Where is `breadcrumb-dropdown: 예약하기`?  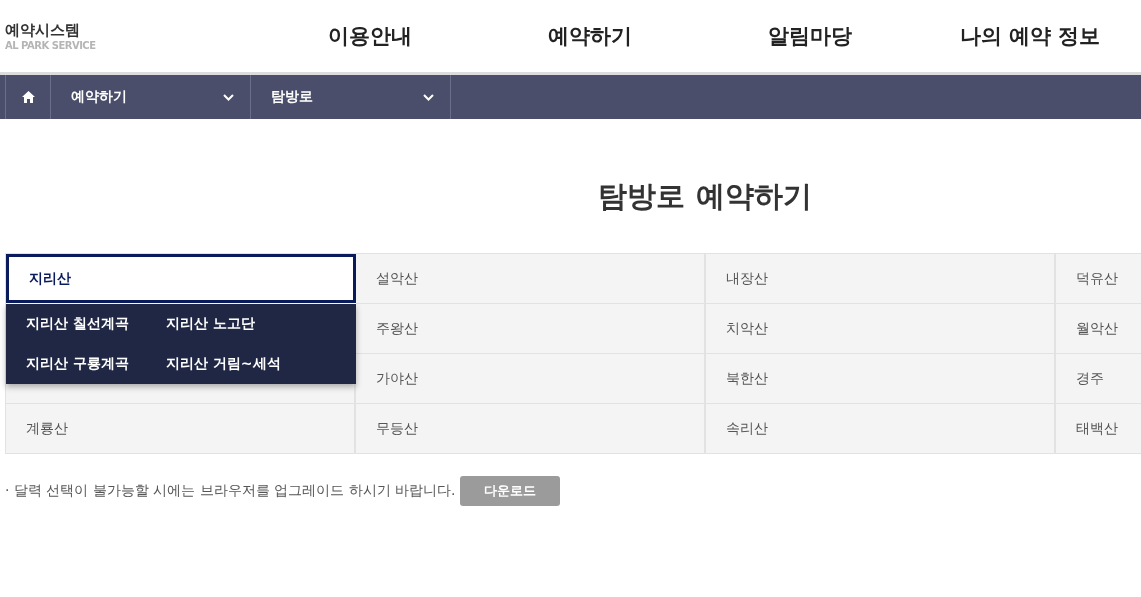
breadcrumb-dropdown: 예약하기 is located at coordinates (151, 97).